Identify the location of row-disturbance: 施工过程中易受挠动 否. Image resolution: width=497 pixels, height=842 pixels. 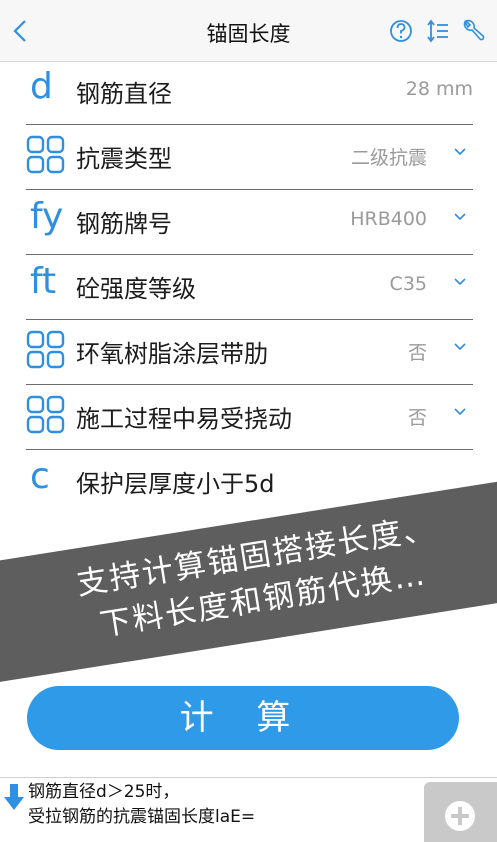
(248, 417).